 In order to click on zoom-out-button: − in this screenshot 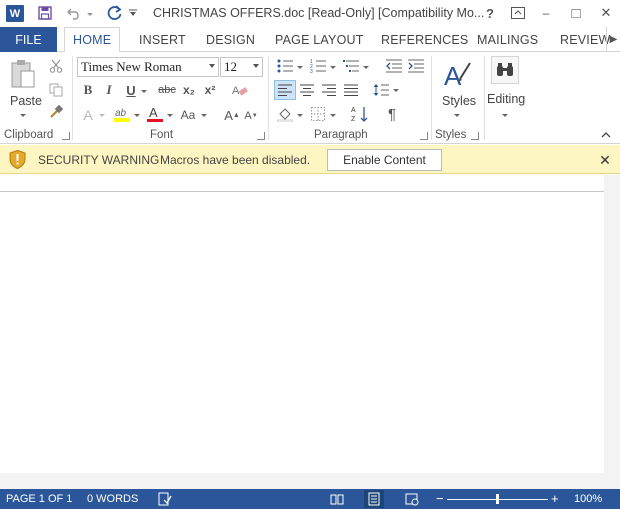, I will do `click(440, 498)`.